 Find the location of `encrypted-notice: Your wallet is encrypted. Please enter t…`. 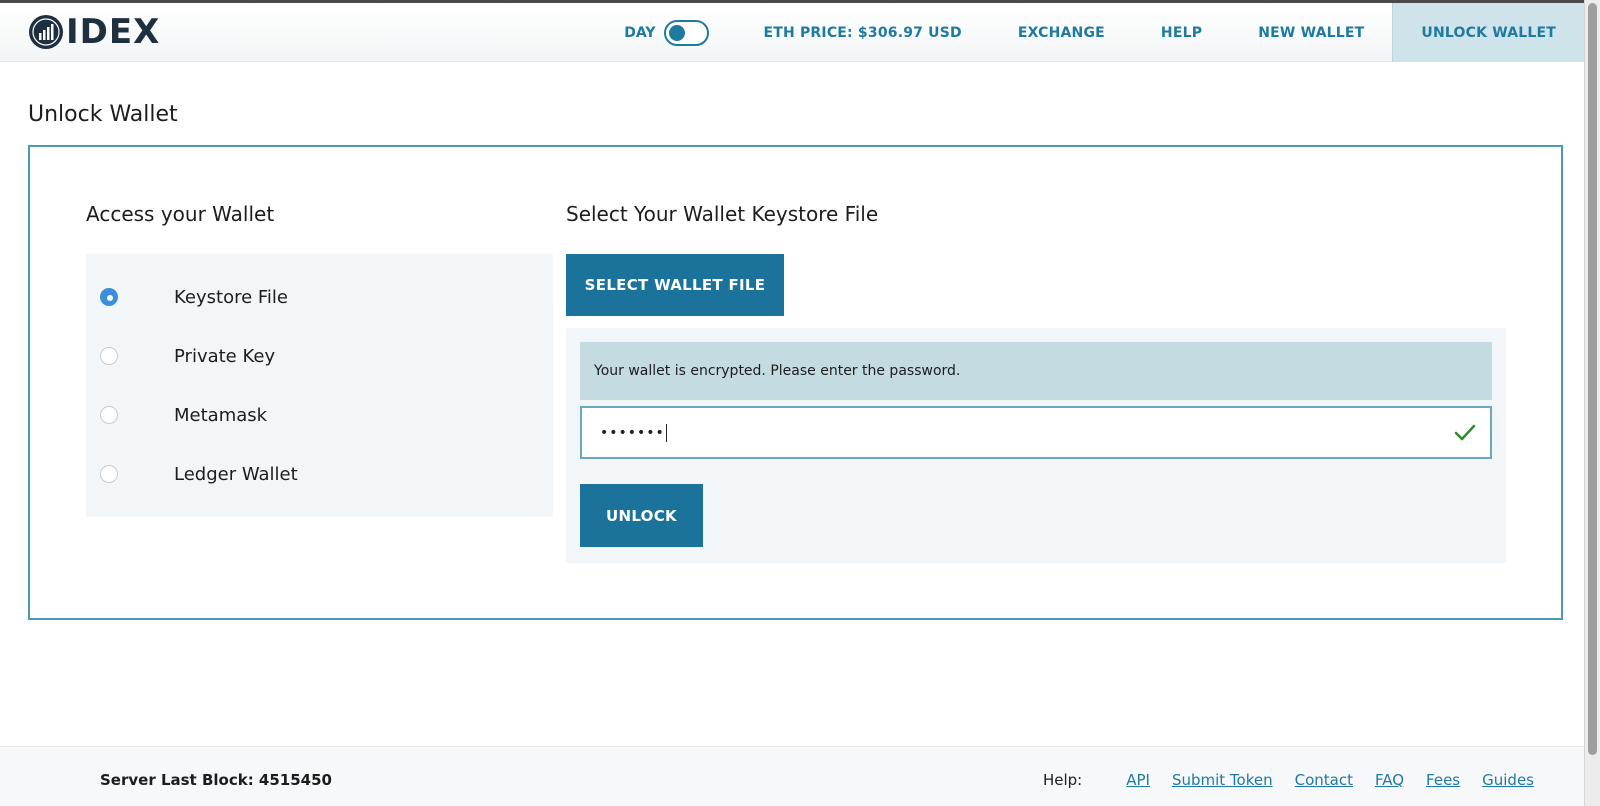

encrypted-notice: Your wallet is encrypted. Please enter t… is located at coordinates (1036, 371).